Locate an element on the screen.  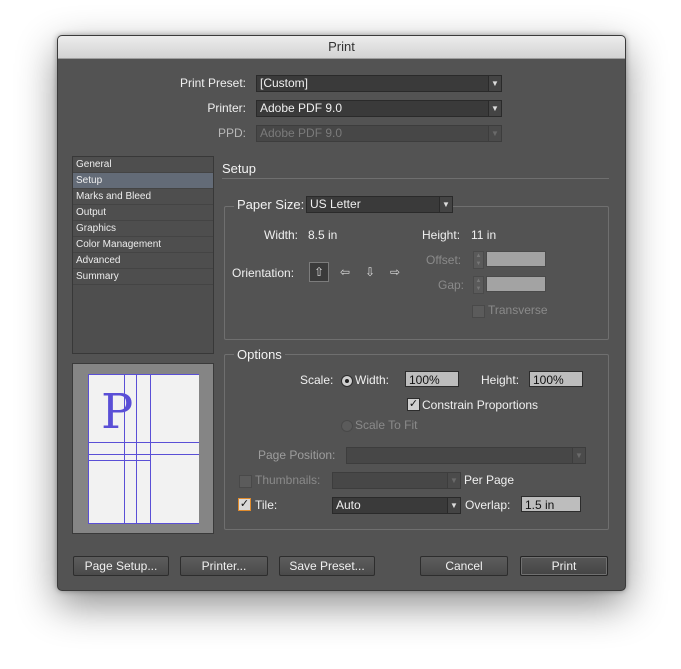
sidebar-item-advanced: Advanced is located at coordinates (143, 261).